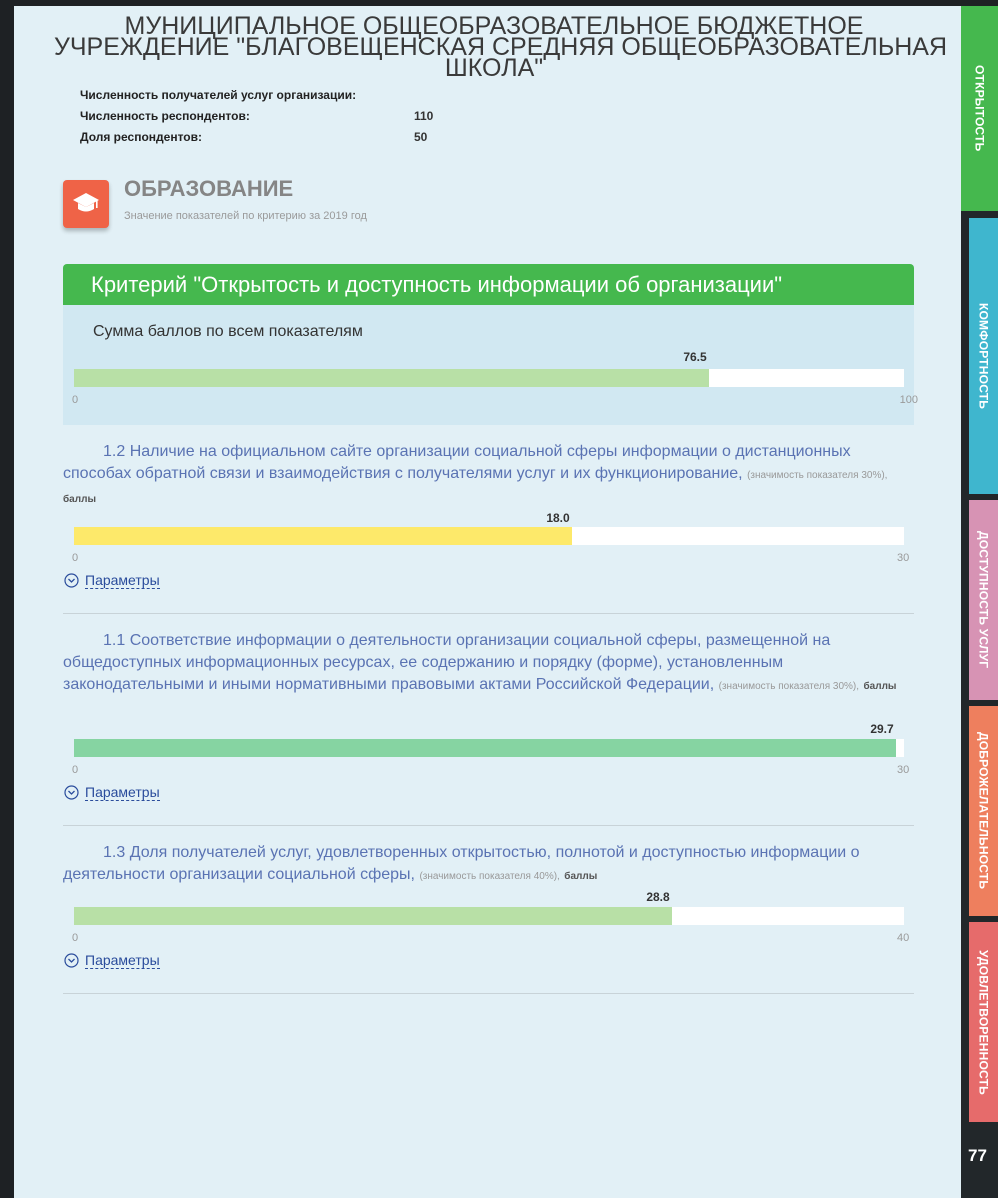 The height and width of the screenshot is (1198, 998). I want to click on side-tab-label: КОМФОРТНОСТЬ, so click(983, 356).